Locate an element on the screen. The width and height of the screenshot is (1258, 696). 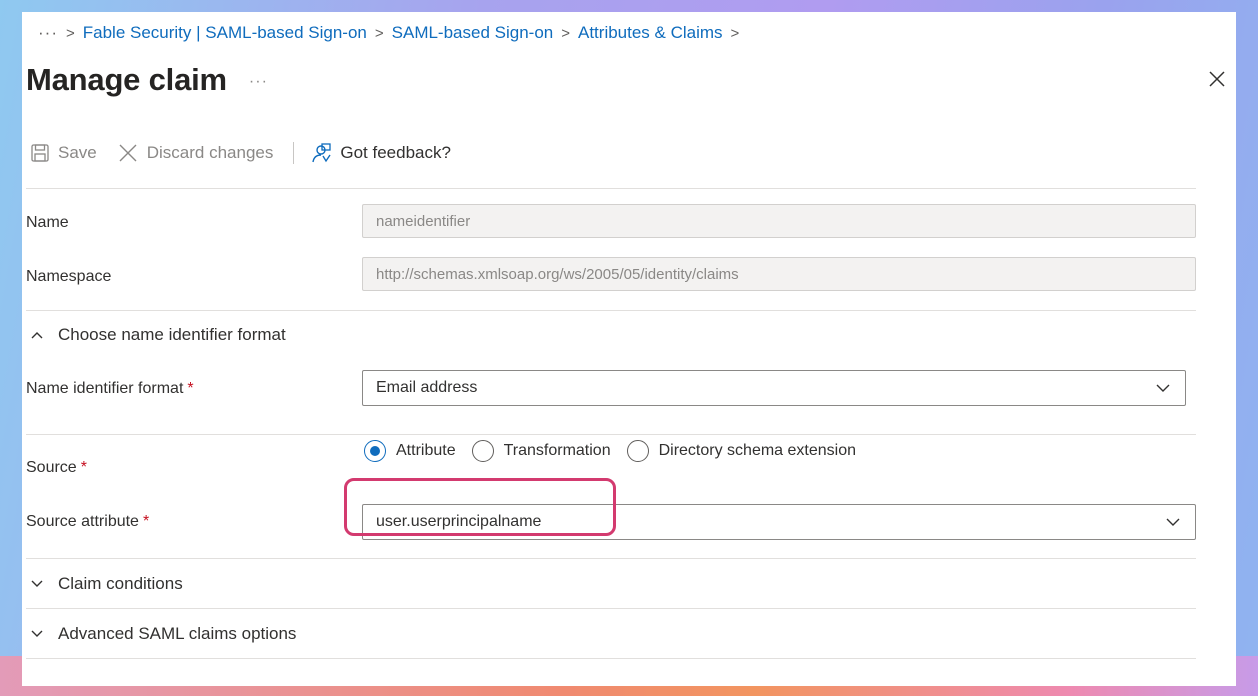
source-option-label: Directory schema extension is located at coordinates (757, 450).